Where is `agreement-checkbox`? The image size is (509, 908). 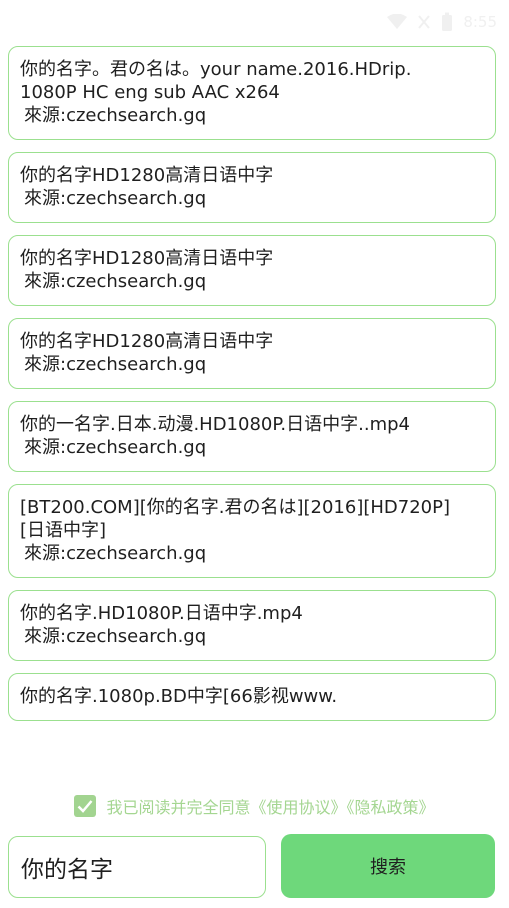
agreement-checkbox is located at coordinates (85, 806).